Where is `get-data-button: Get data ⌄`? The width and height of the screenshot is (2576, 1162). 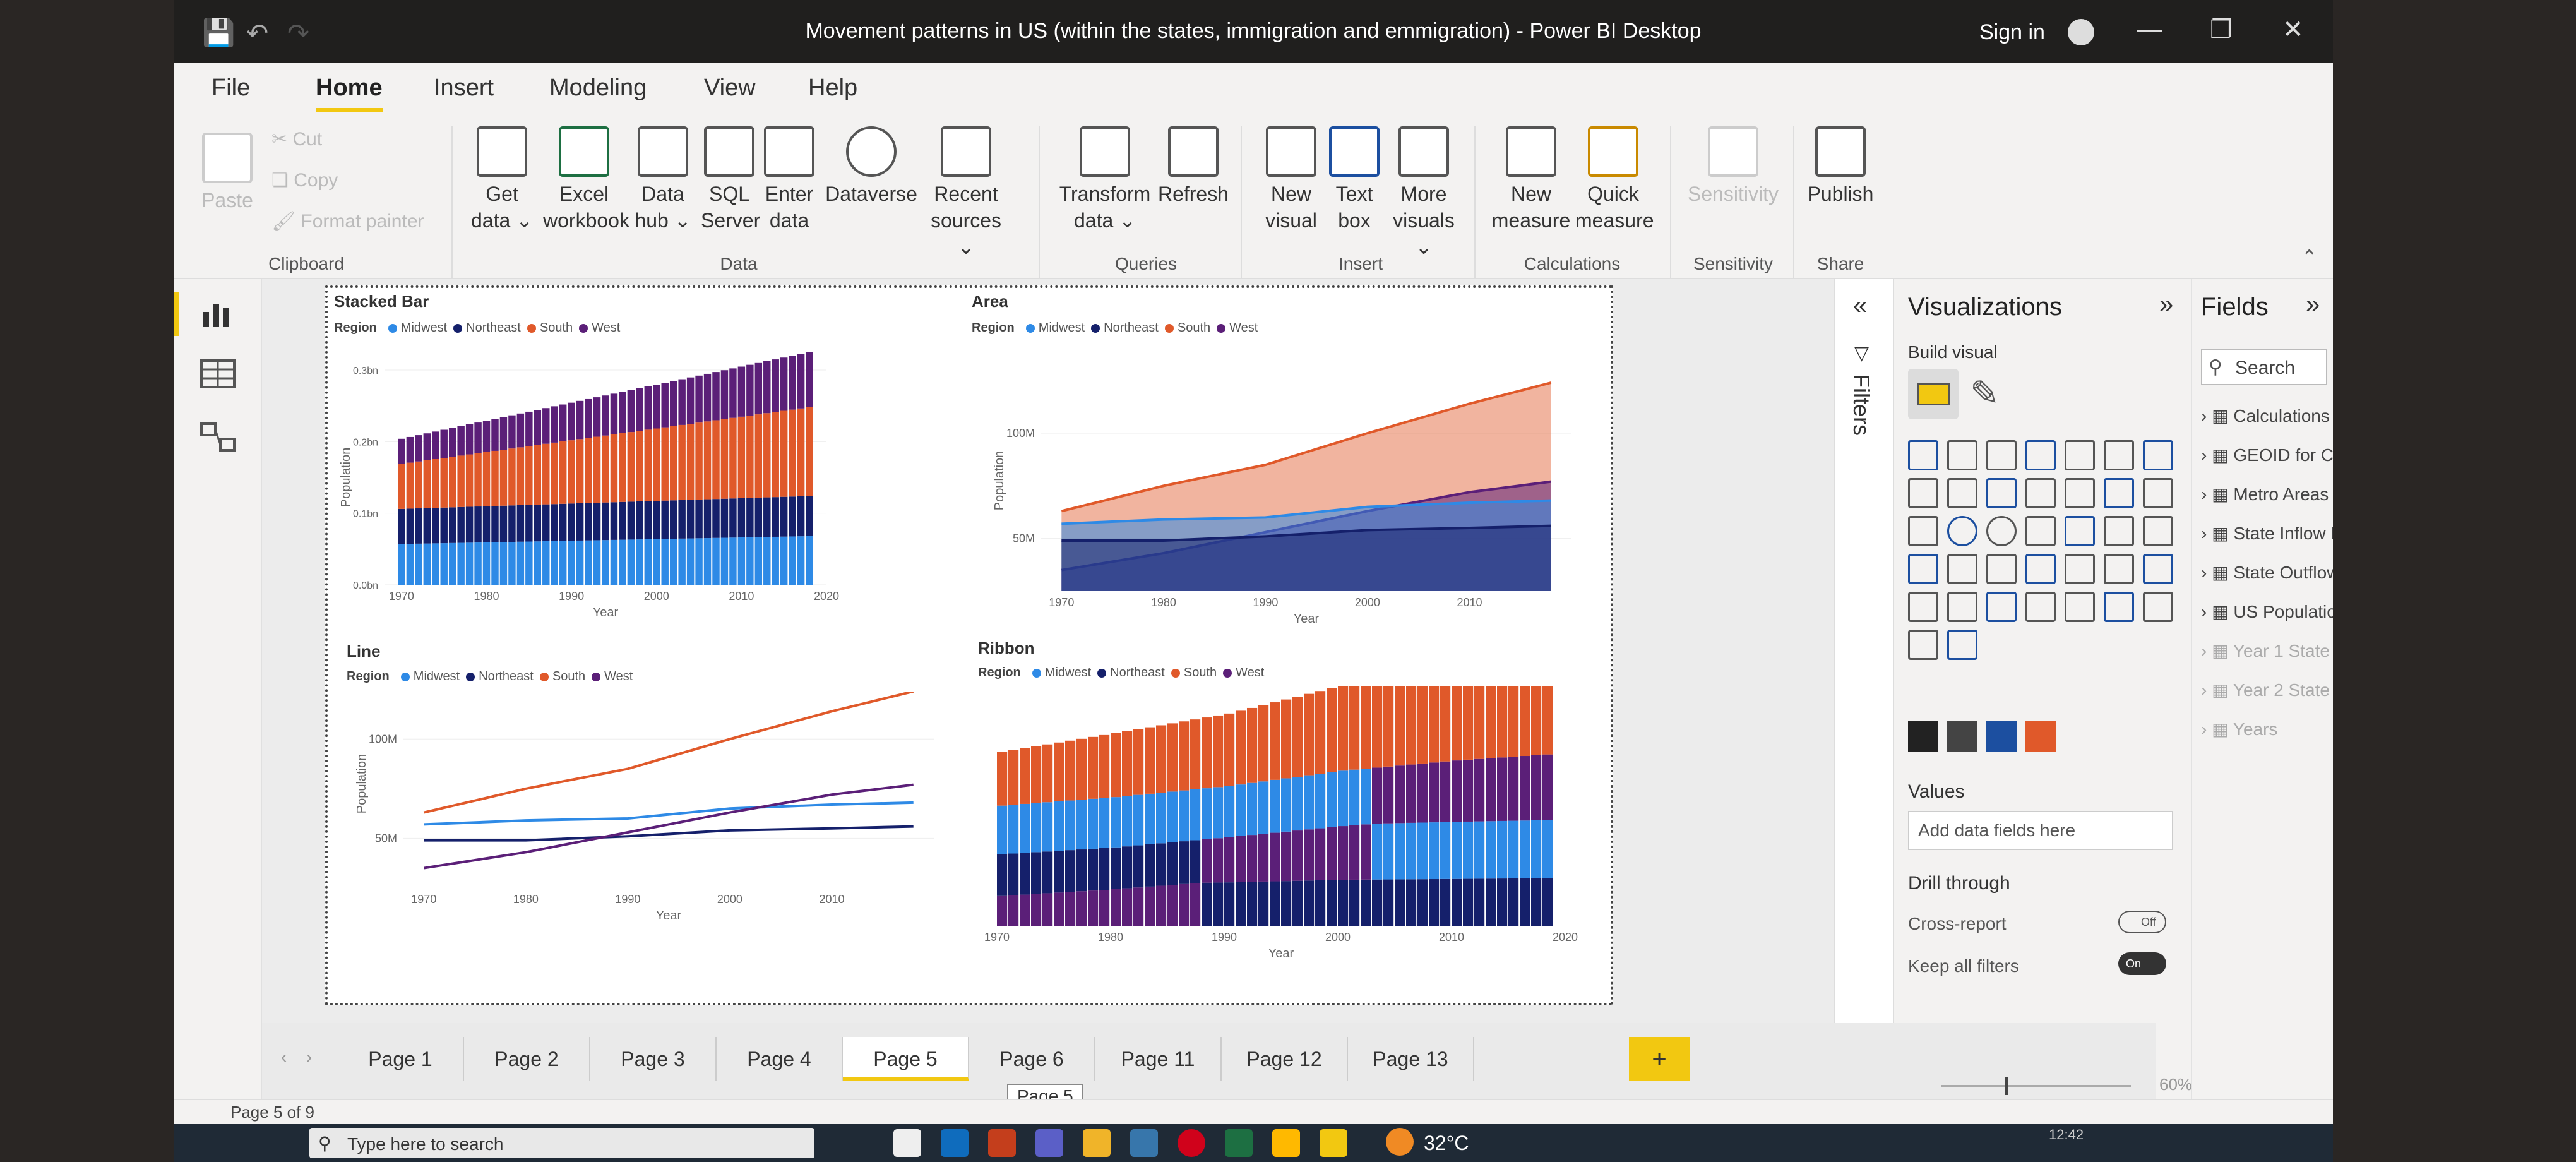
get-data-button: Get data ⌄ is located at coordinates (502, 180).